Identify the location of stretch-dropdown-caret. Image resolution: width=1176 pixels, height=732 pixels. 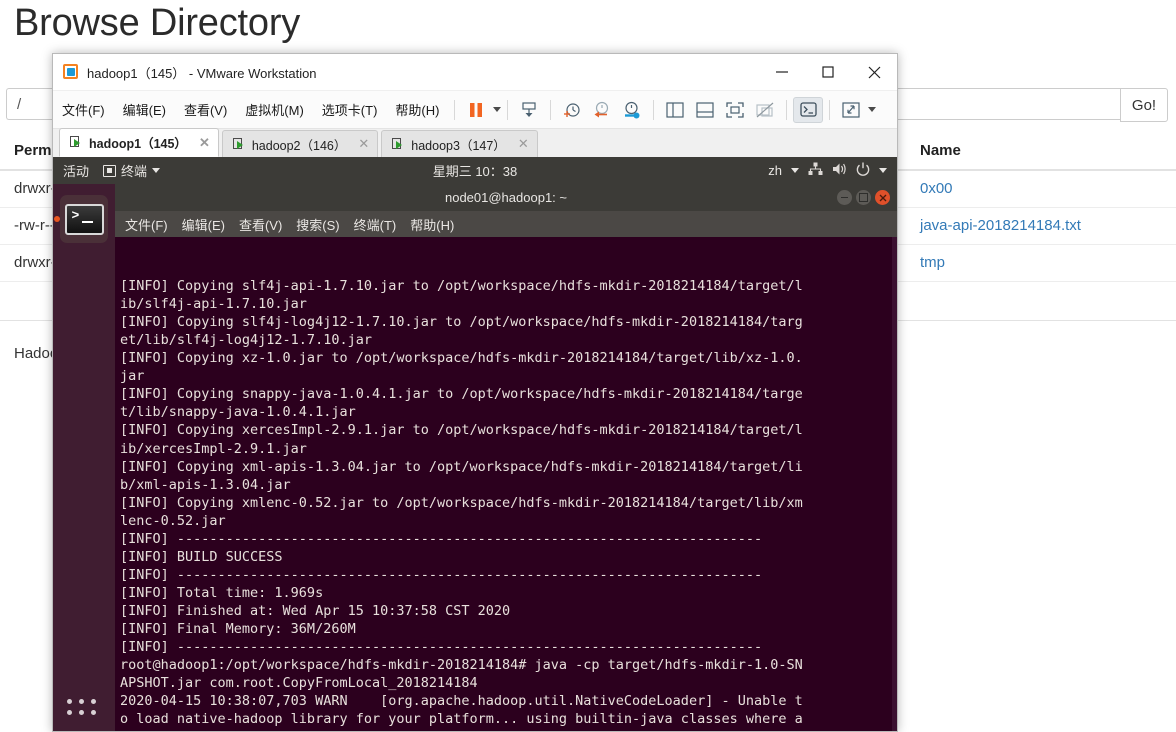
(872, 109).